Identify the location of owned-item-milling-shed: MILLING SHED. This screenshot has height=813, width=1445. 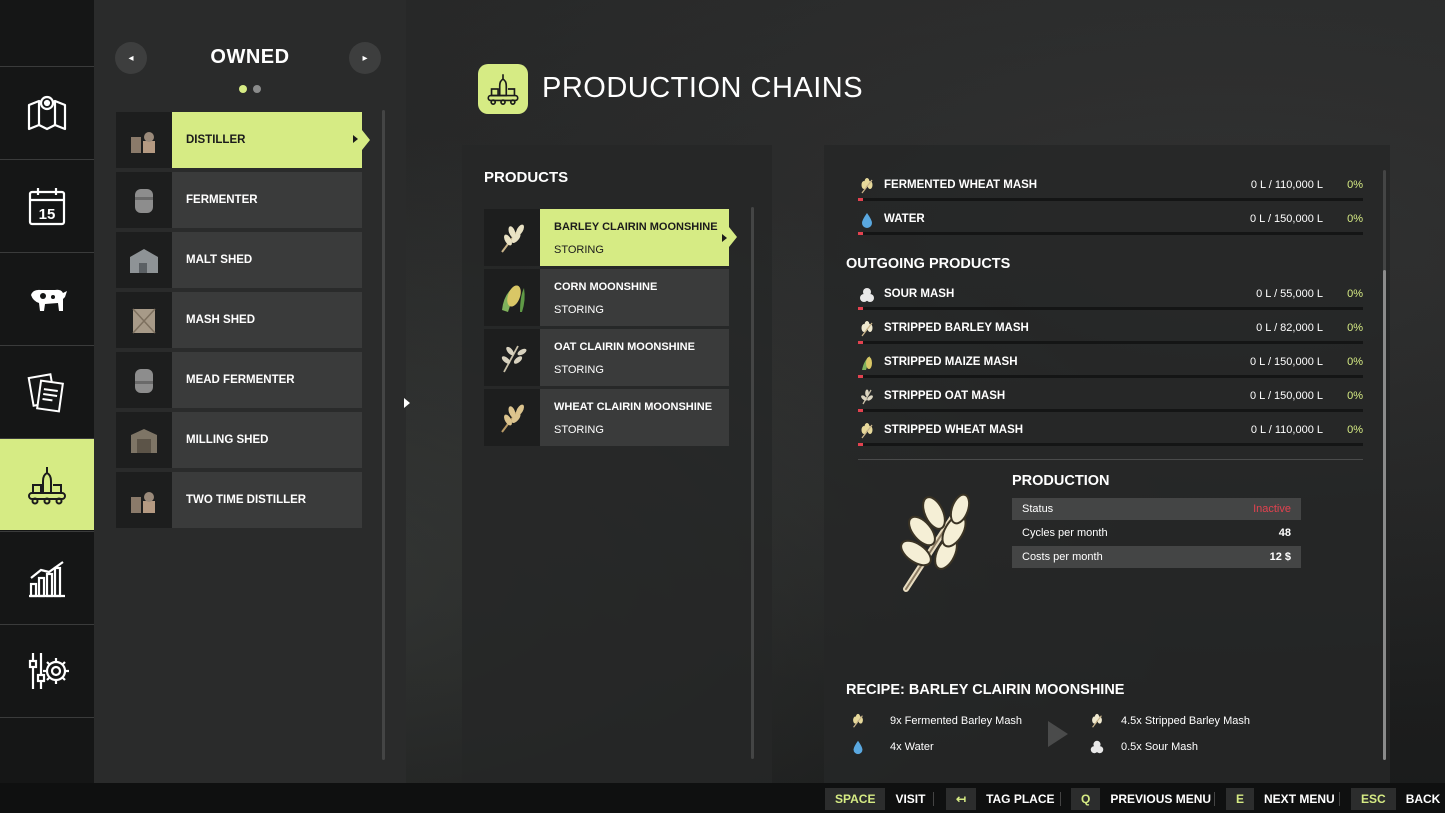
(239, 440).